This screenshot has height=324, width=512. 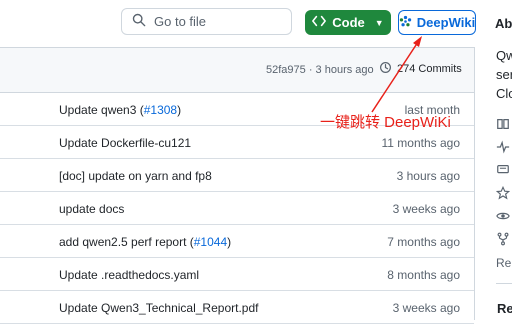 I want to click on deepwiki-logo-icon, so click(x=405, y=23).